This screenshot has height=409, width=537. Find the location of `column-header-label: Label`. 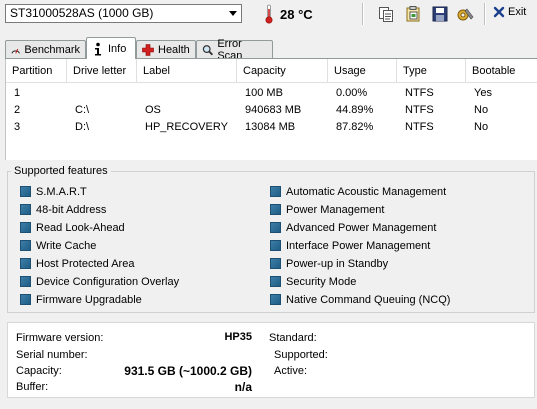

column-header-label: Label is located at coordinates (187, 71).